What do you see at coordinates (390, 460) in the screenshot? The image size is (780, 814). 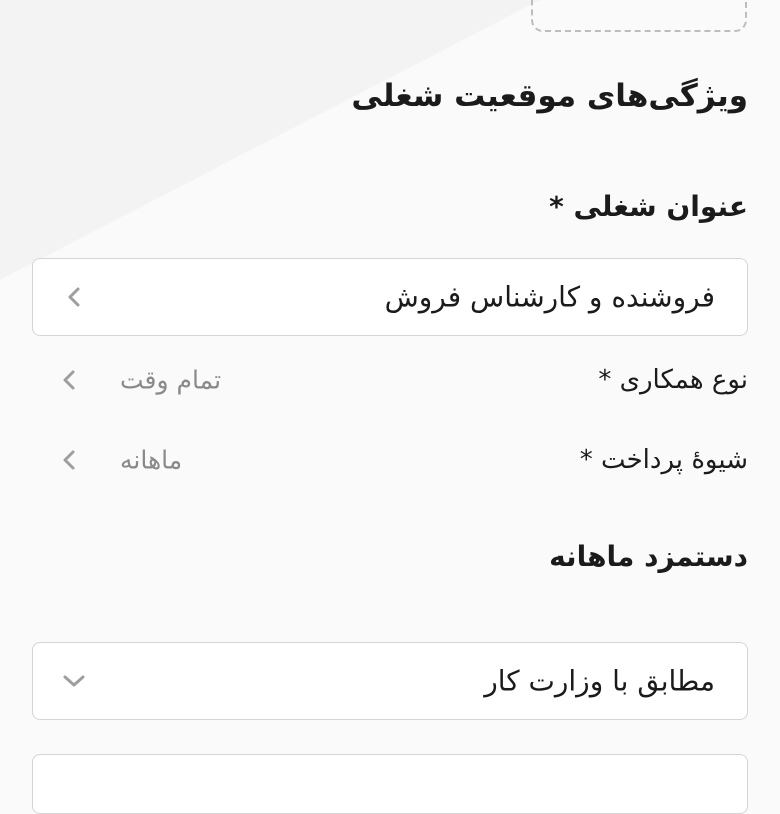 I see `payment-method-row: شیوهٔ پرداخت * ماهانه` at bounding box center [390, 460].